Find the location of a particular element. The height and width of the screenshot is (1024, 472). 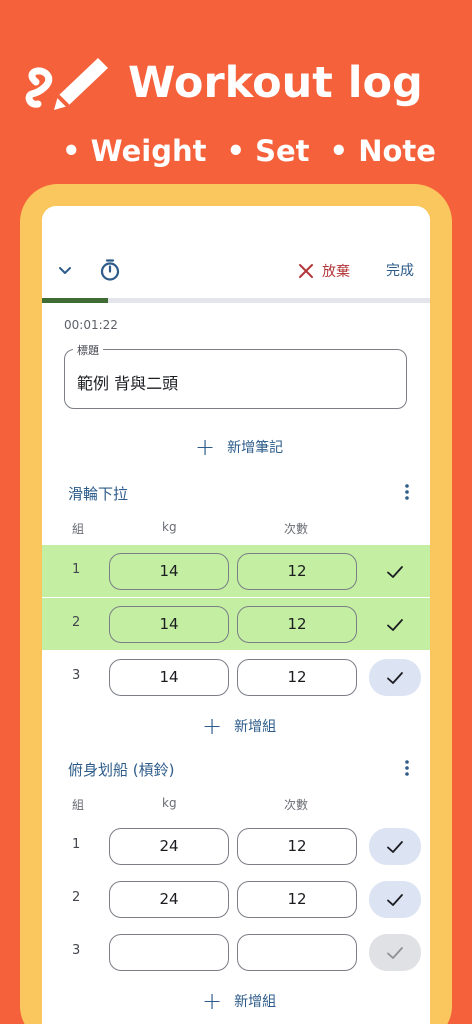

exercise-name: 滑輪下拉 is located at coordinates (98, 493).